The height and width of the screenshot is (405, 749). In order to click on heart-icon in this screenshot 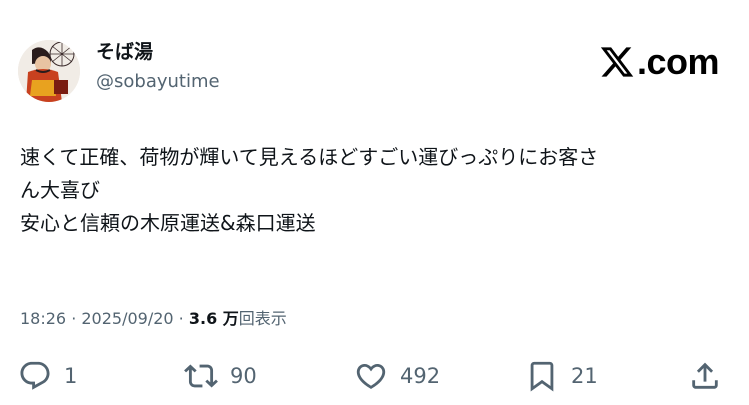, I will do `click(371, 376)`.